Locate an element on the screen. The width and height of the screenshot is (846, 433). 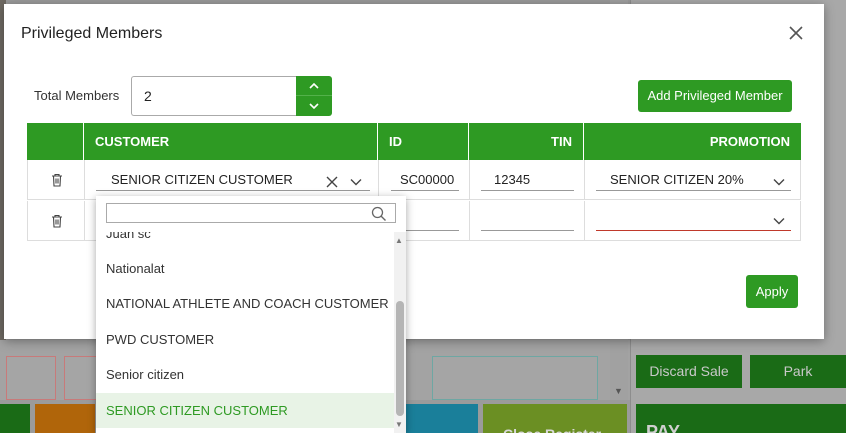
dropdown-scroll-thumb is located at coordinates (400, 358).